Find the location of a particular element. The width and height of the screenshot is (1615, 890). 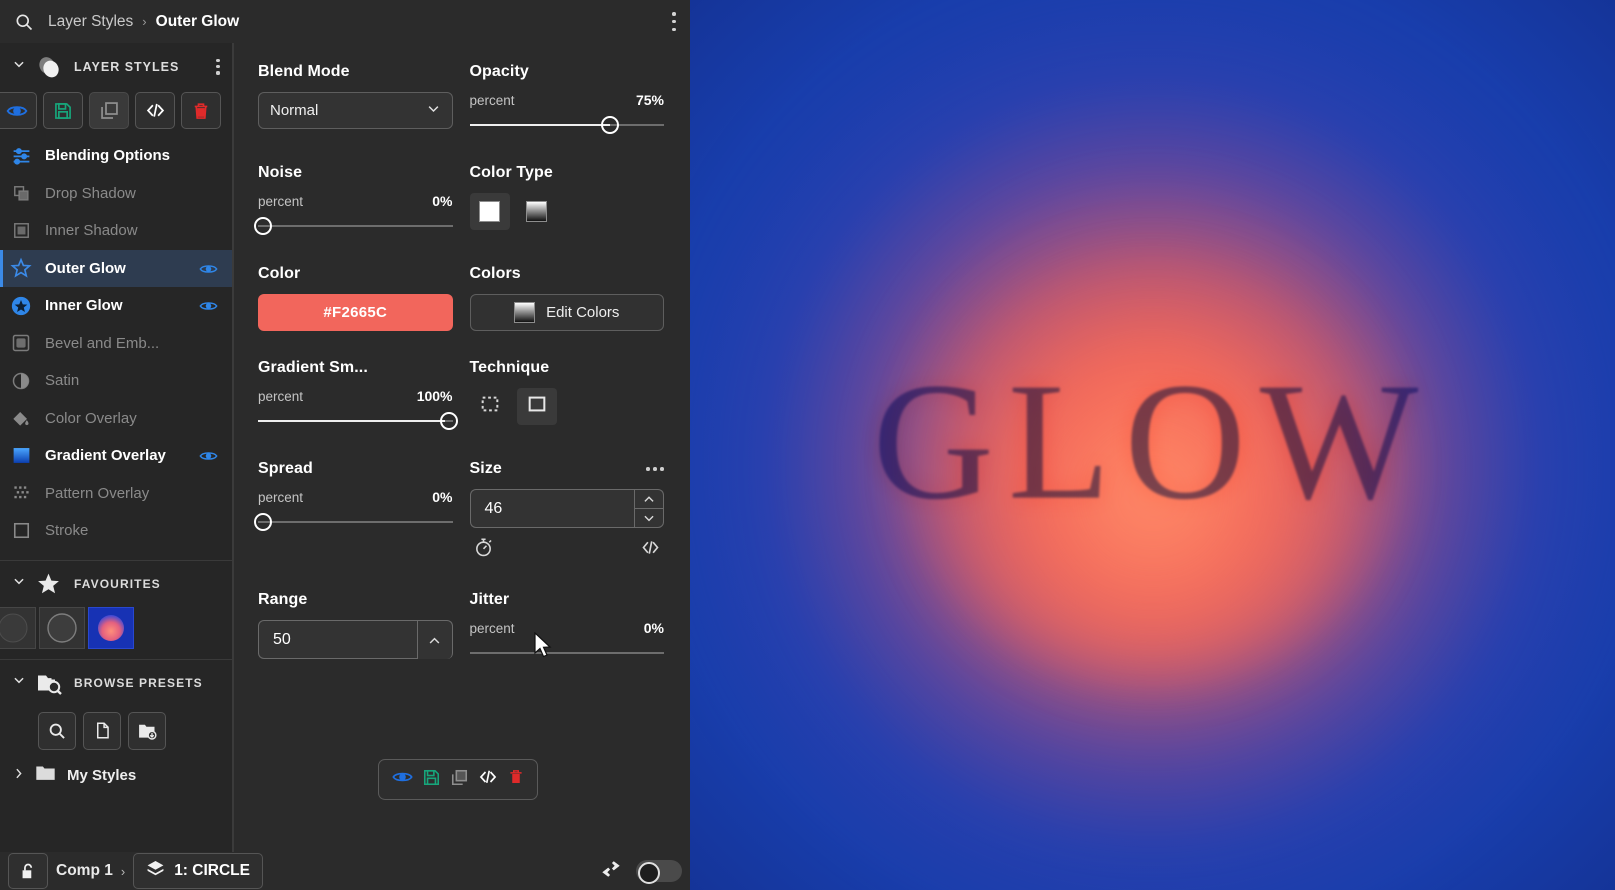

code-icon is located at coordinates (650, 550).